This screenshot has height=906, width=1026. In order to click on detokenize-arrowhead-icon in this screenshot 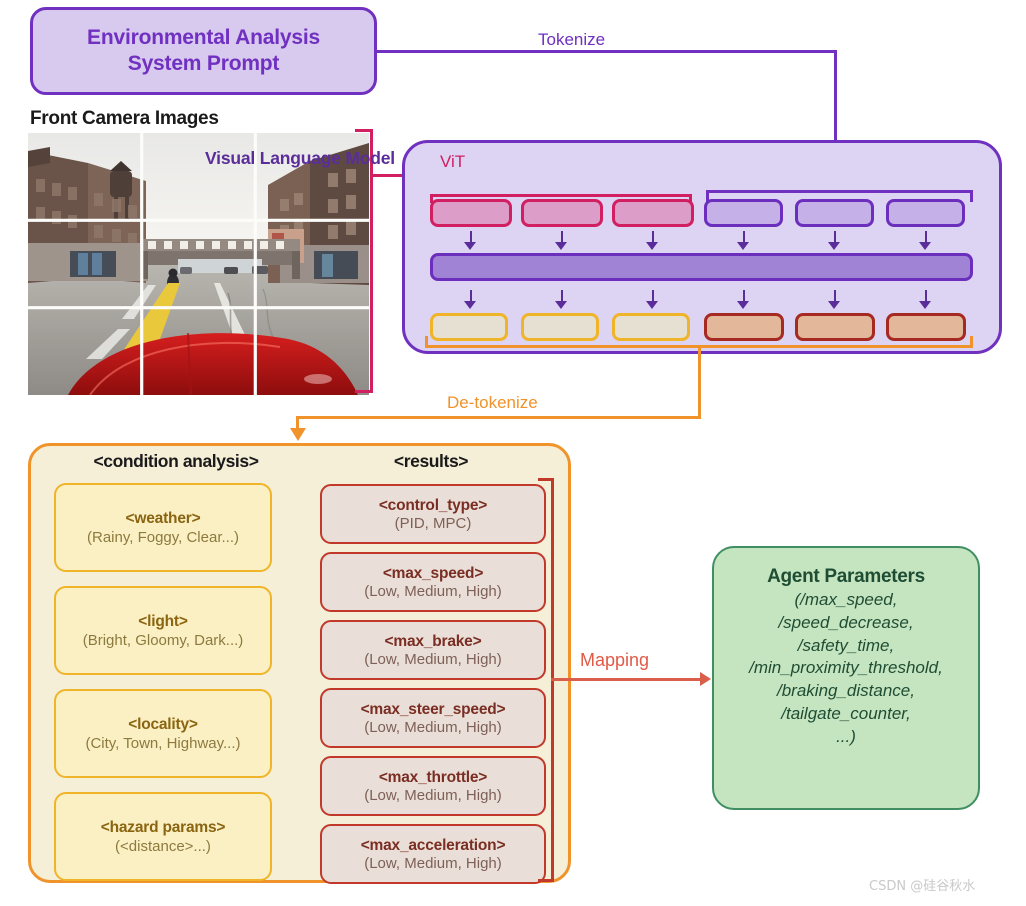, I will do `click(298, 434)`.